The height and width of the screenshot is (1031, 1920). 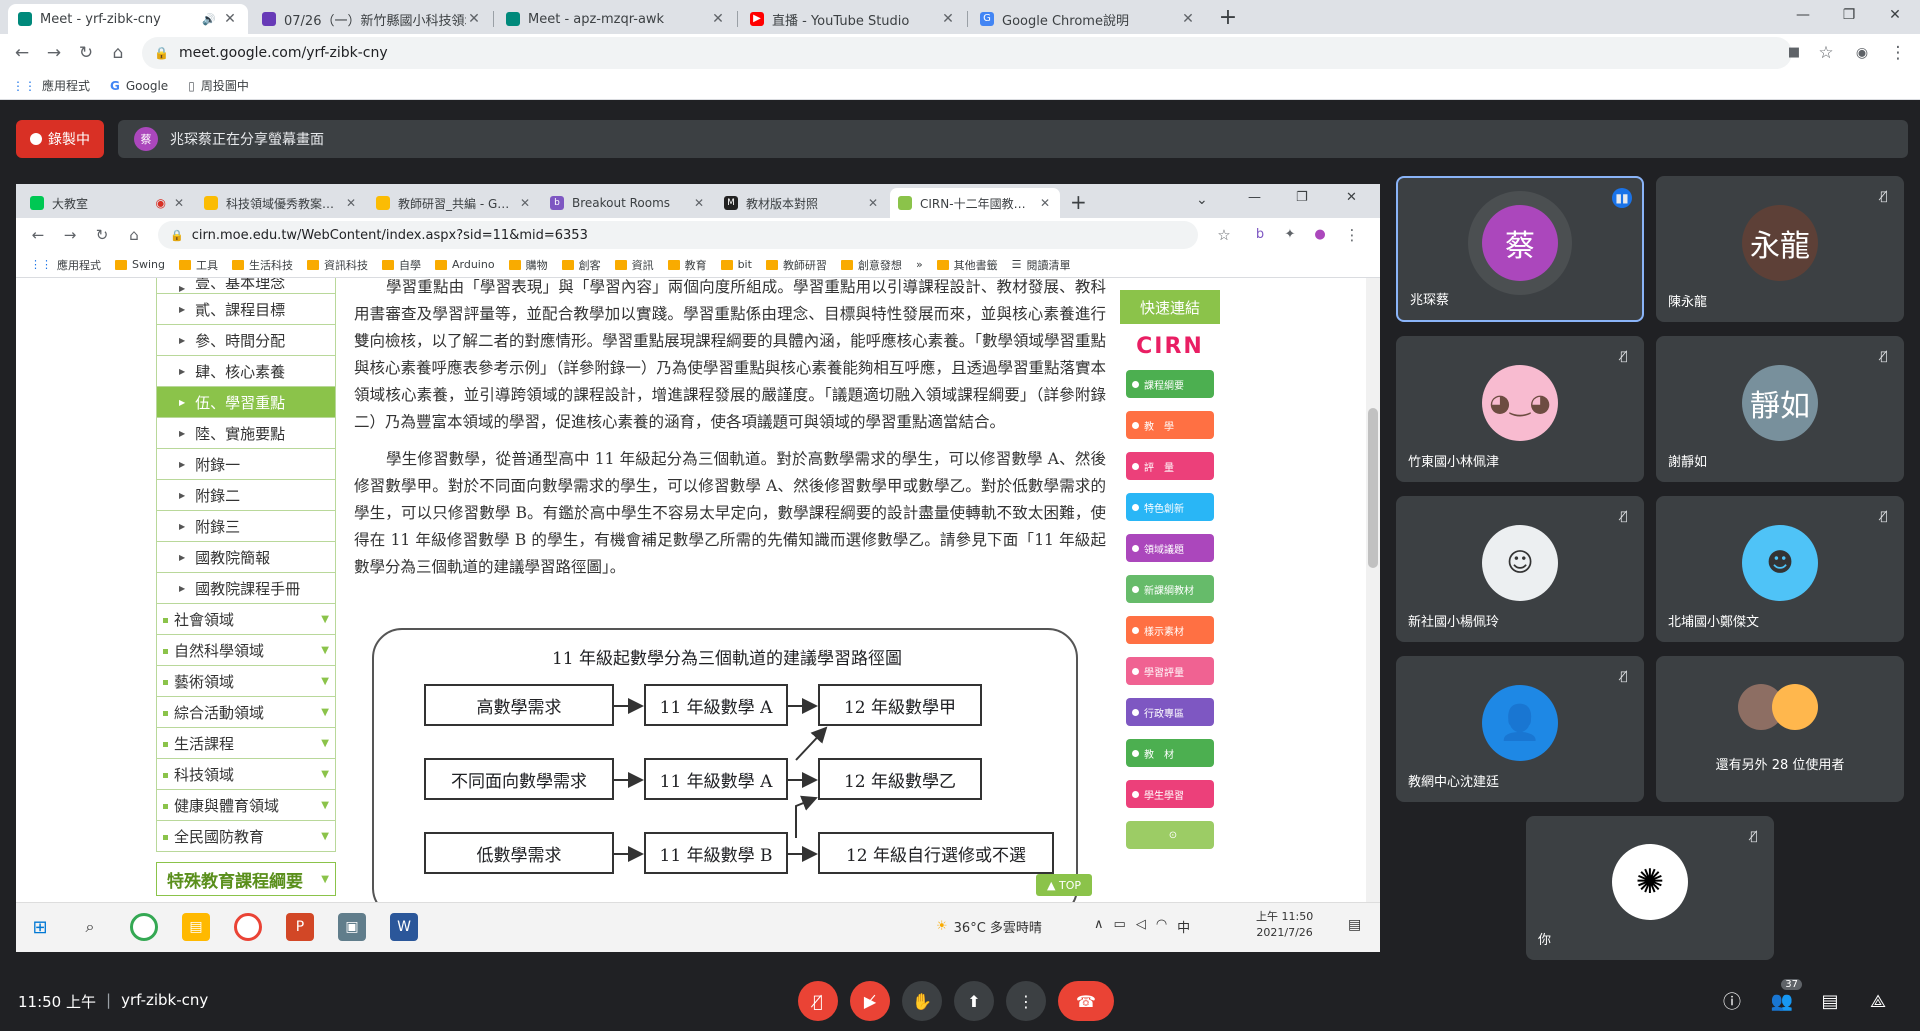 What do you see at coordinates (900, 779) in the screenshot?
I see `grade12-box: 12 年級數學乙` at bounding box center [900, 779].